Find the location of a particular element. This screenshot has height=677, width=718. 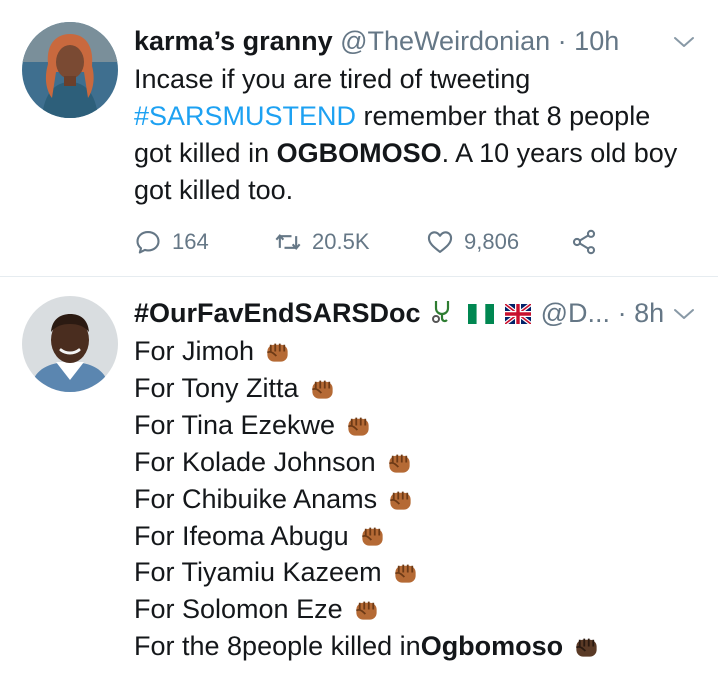

tweet-text-line: For the 8people killed in Ogbomoso is located at coordinates (414, 646).